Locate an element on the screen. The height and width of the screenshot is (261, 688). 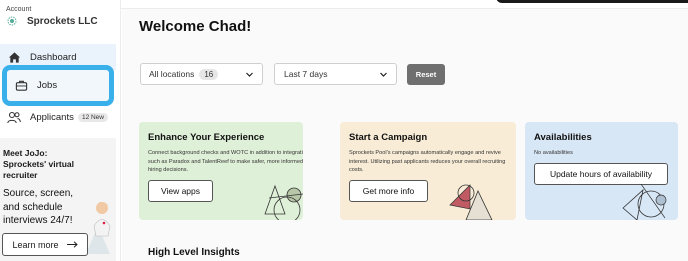
sidebar-item-jobs: Jobs is located at coordinates (58, 85).